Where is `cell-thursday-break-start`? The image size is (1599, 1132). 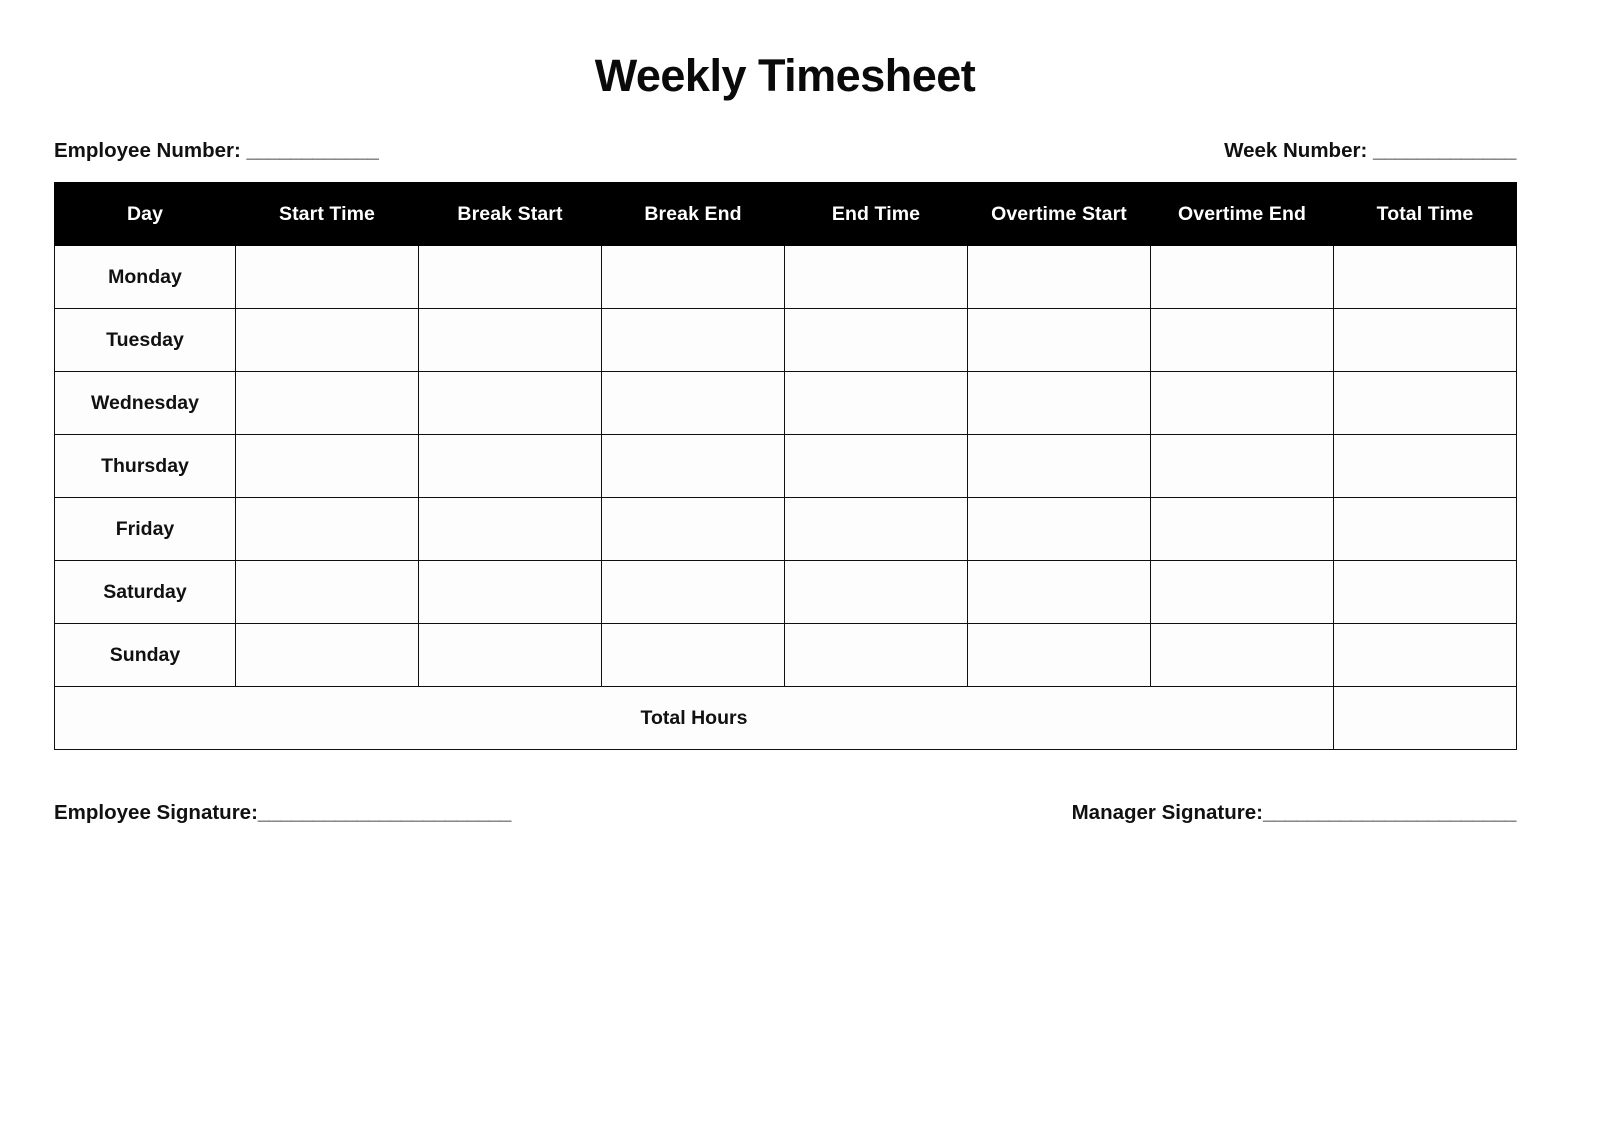 cell-thursday-break-start is located at coordinates (510, 466).